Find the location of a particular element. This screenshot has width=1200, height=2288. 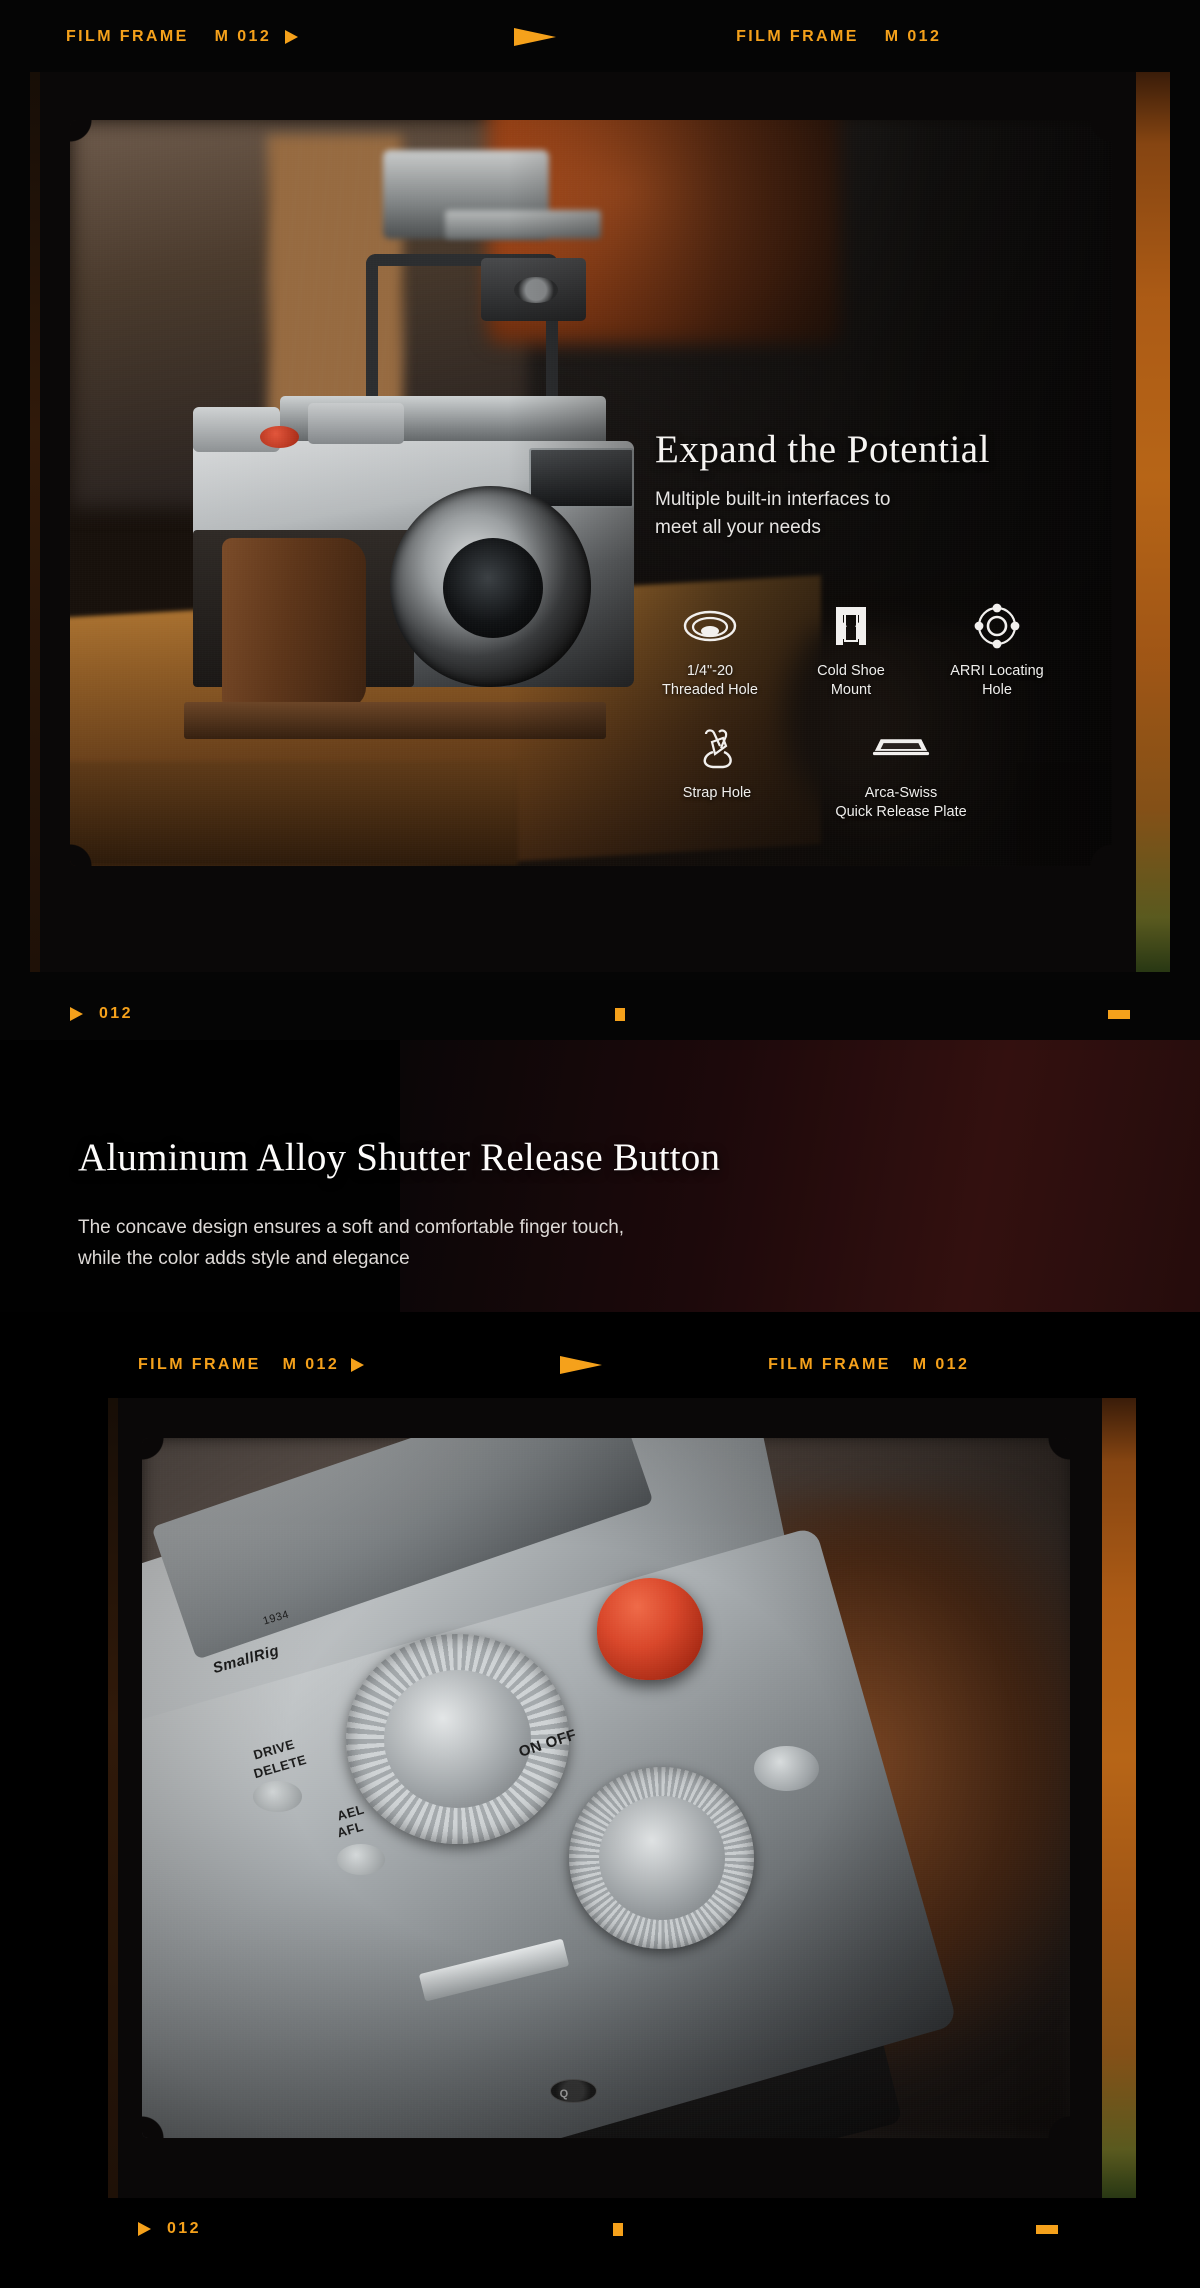

hero-subtitle-line-2: meet all your needs is located at coordinates (738, 527).